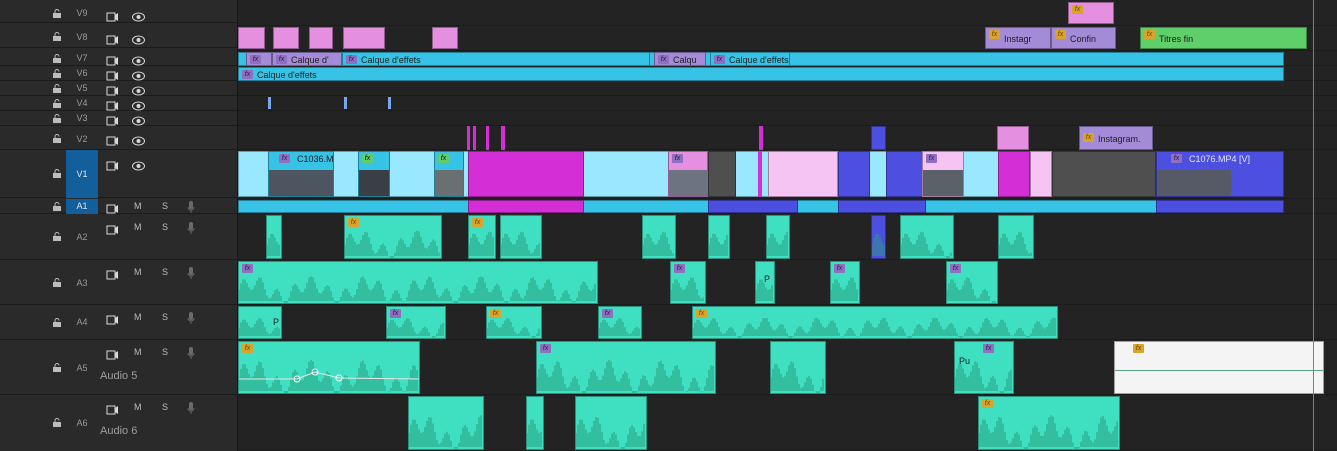 The width and height of the screenshot is (1337, 451). What do you see at coordinates (787, 103) in the screenshot?
I see `lane-v4` at bounding box center [787, 103].